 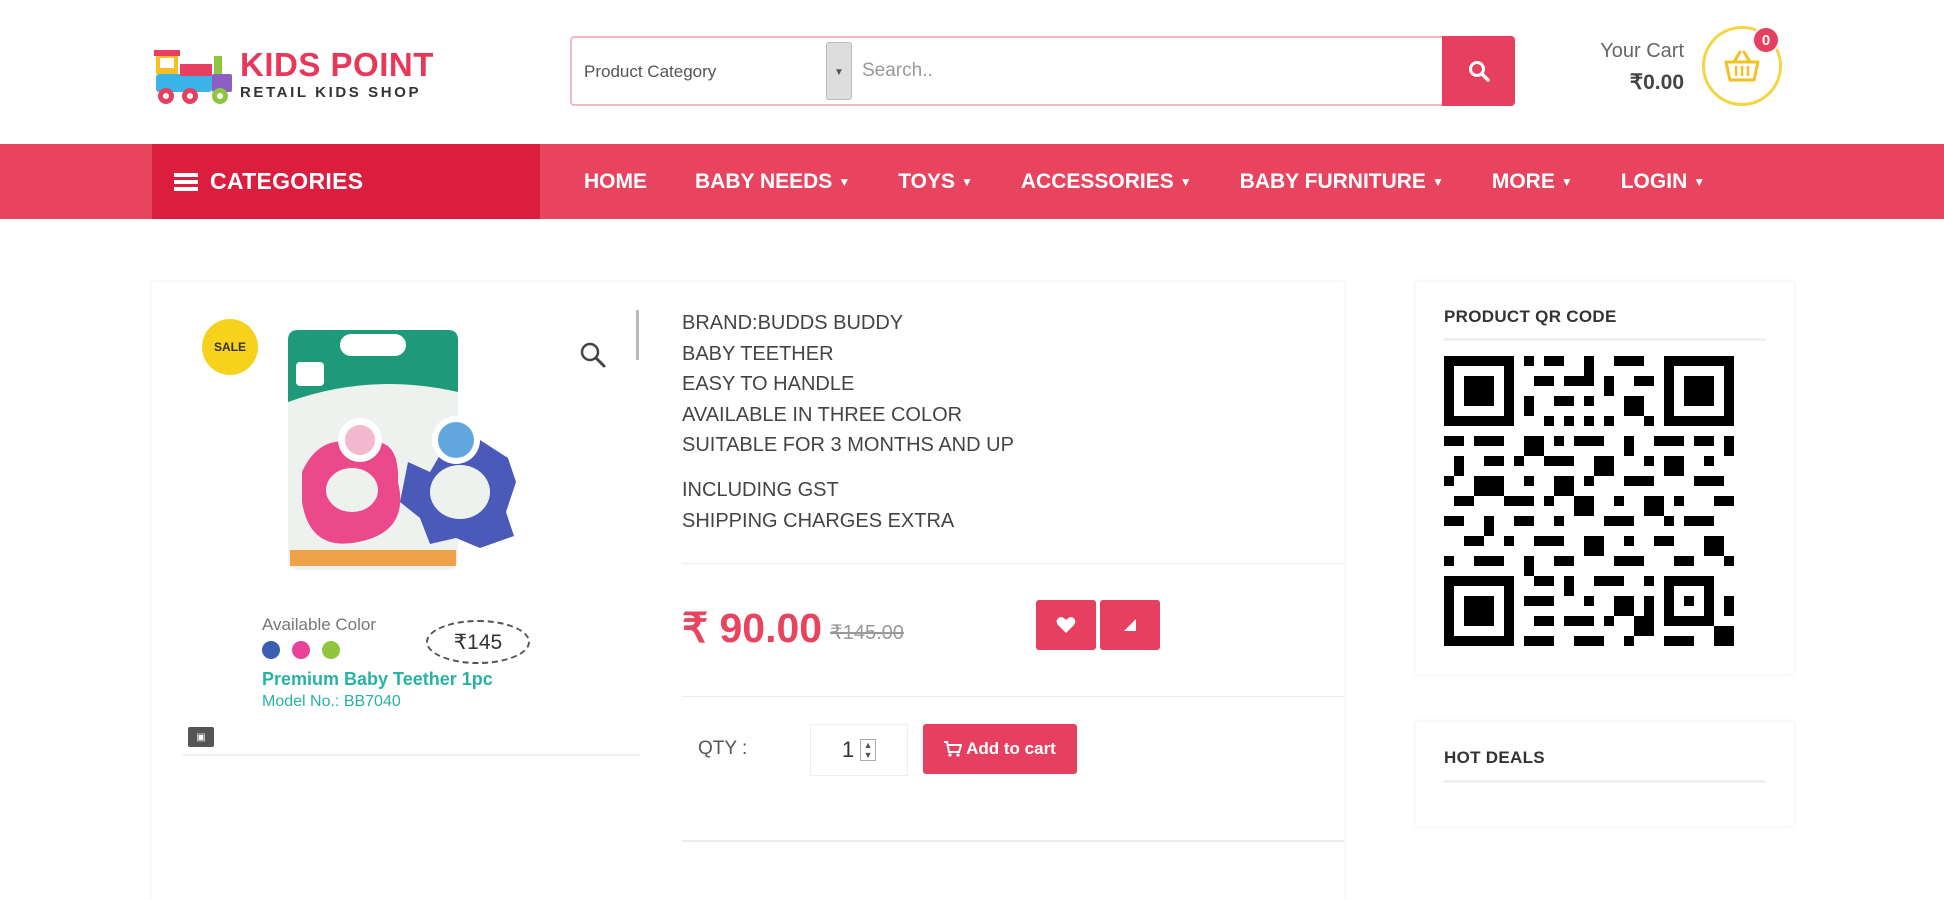 I want to click on nav-item-label: LOGIN, so click(x=1654, y=181).